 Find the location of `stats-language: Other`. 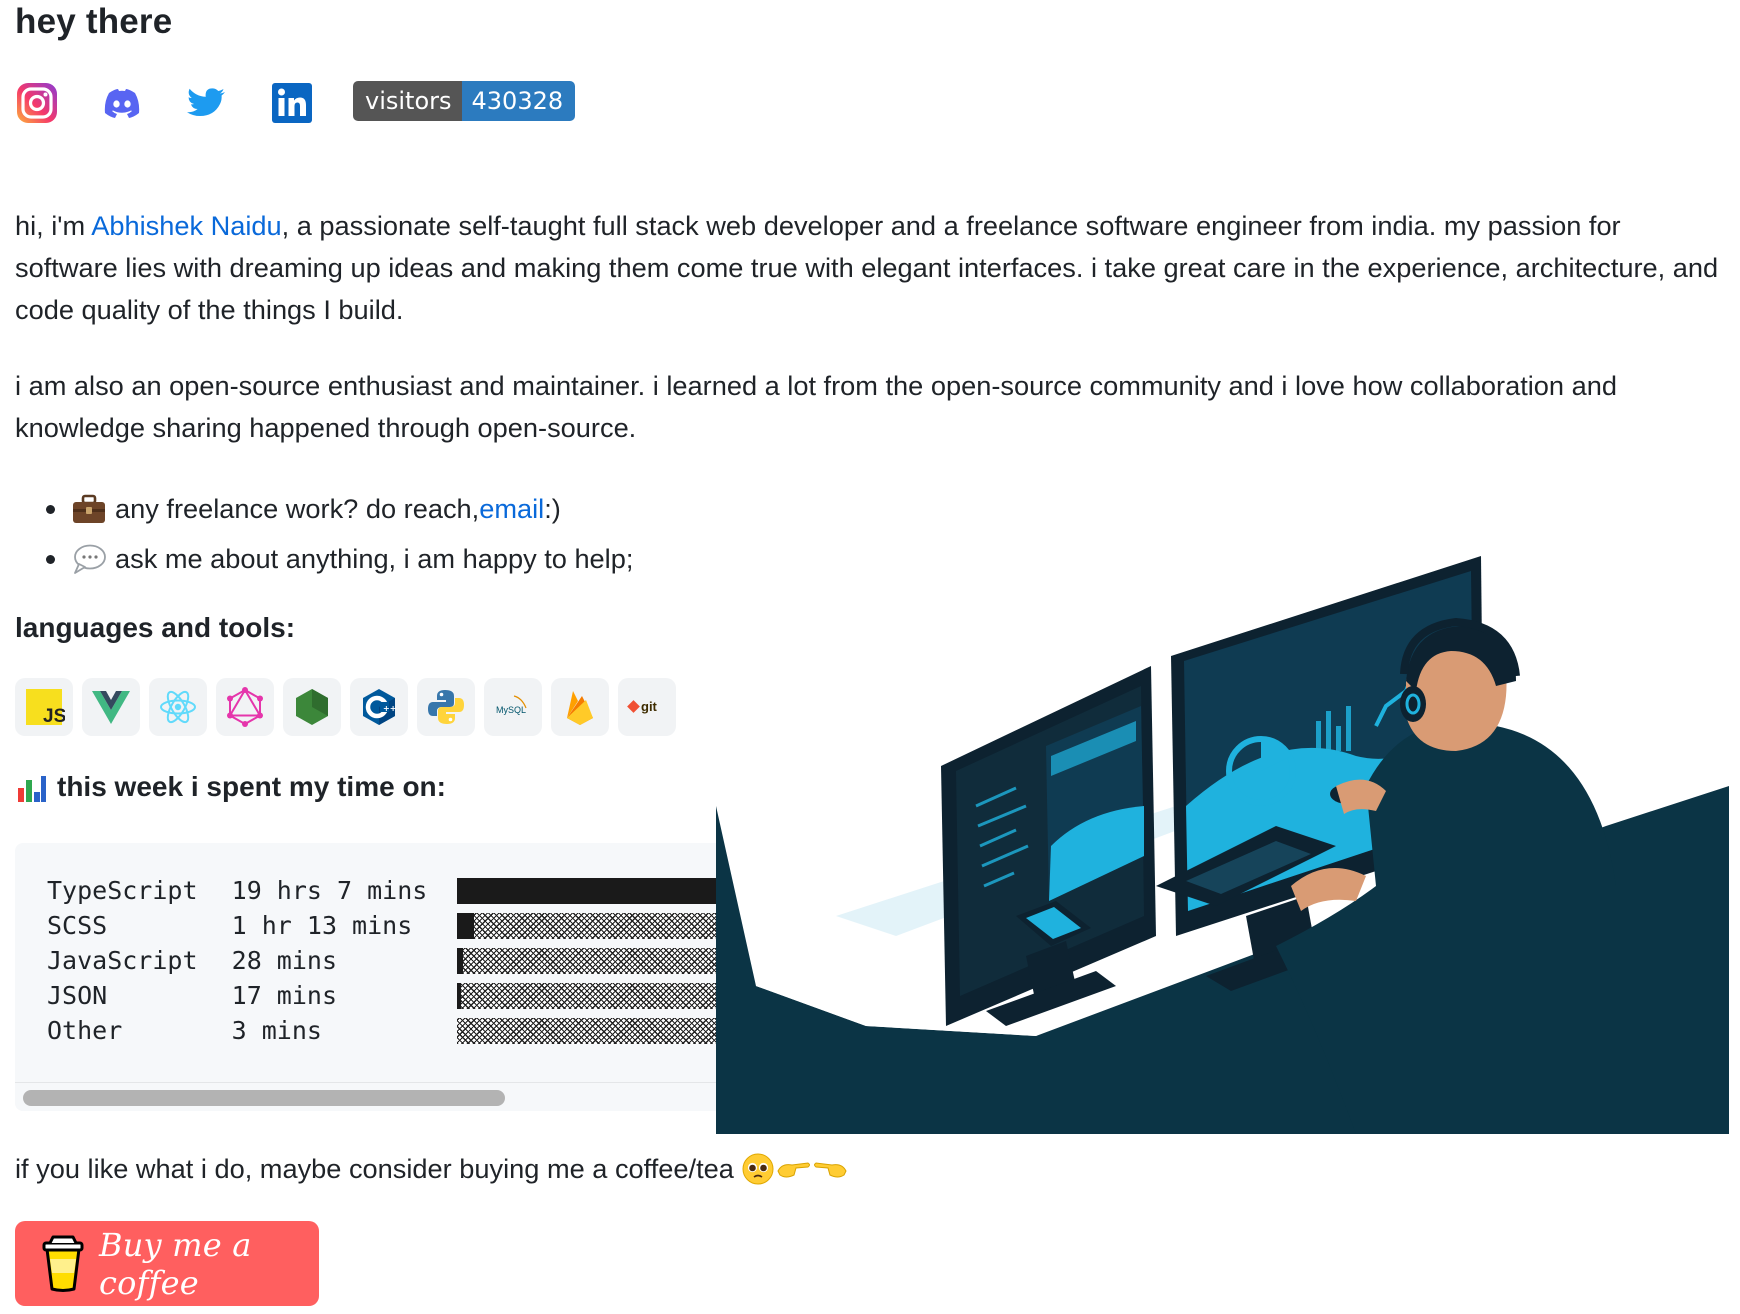

stats-language: Other is located at coordinates (85, 1030).